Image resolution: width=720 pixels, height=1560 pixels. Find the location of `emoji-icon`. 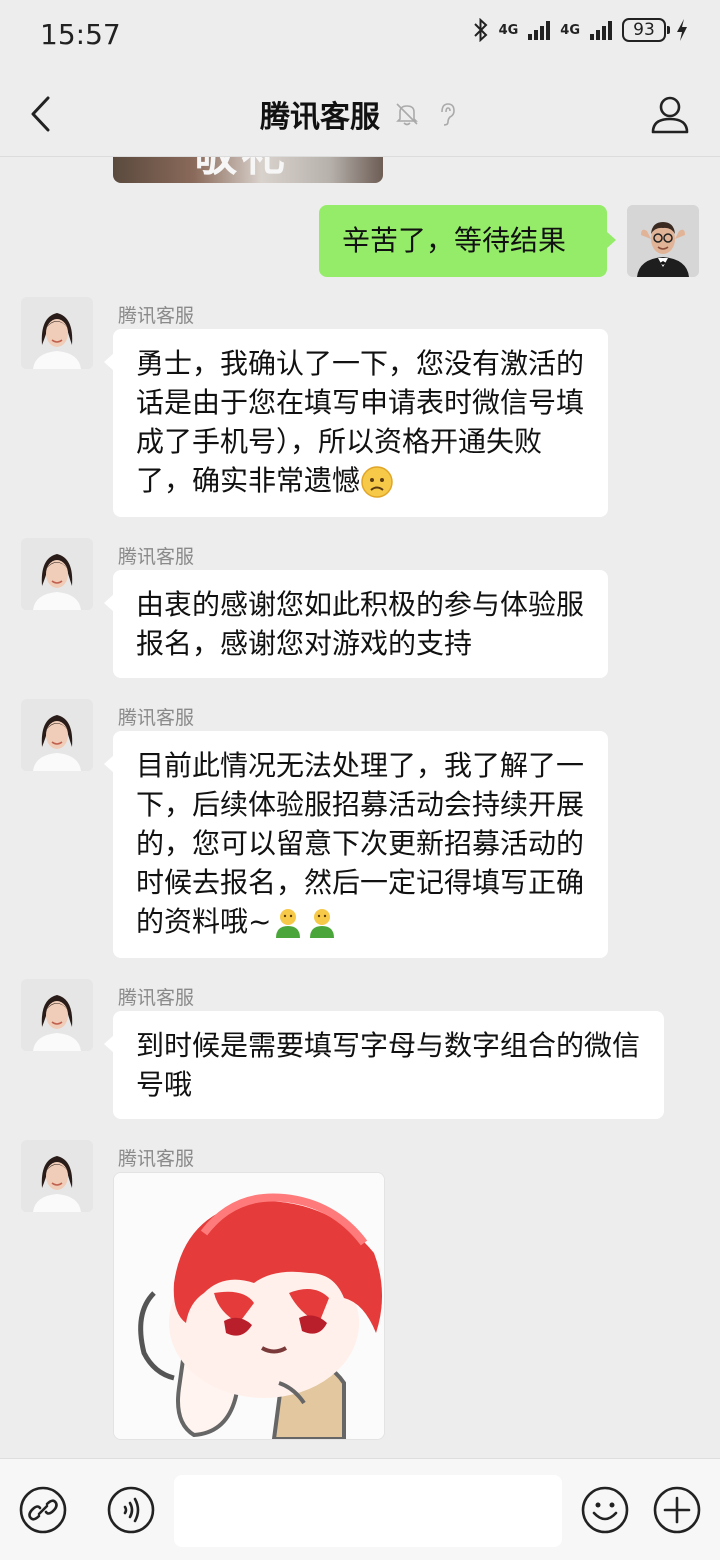

emoji-icon is located at coordinates (605, 1510).